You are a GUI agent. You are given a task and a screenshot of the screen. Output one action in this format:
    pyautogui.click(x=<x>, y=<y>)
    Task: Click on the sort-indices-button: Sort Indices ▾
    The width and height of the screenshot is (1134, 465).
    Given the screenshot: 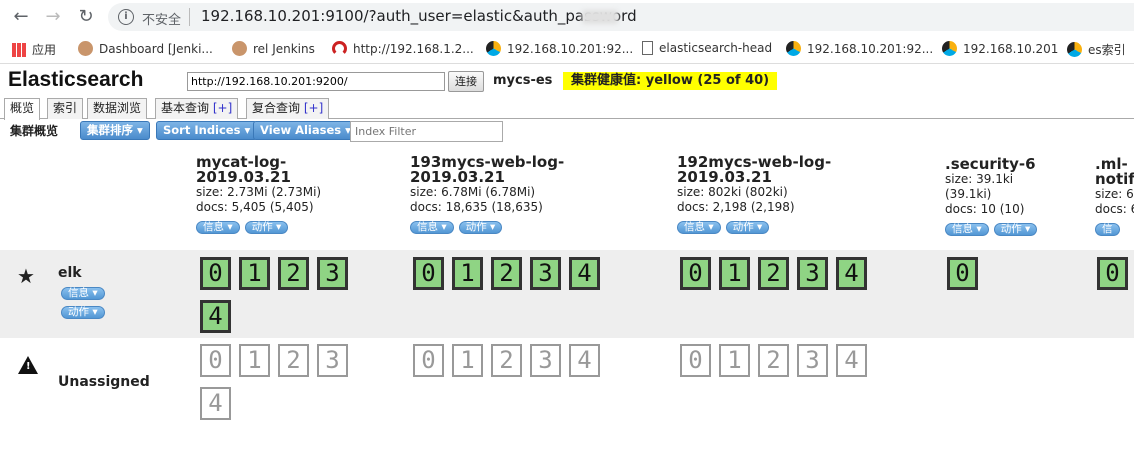 What is the action you would take?
    pyautogui.click(x=207, y=130)
    